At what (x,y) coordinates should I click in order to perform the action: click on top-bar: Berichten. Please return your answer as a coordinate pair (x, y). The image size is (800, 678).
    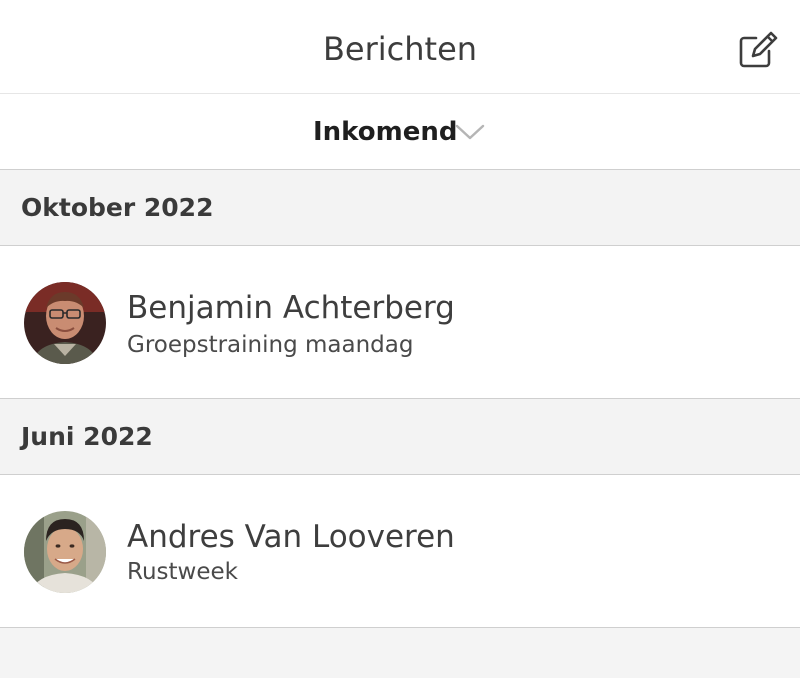
    Looking at the image, I should click on (400, 47).